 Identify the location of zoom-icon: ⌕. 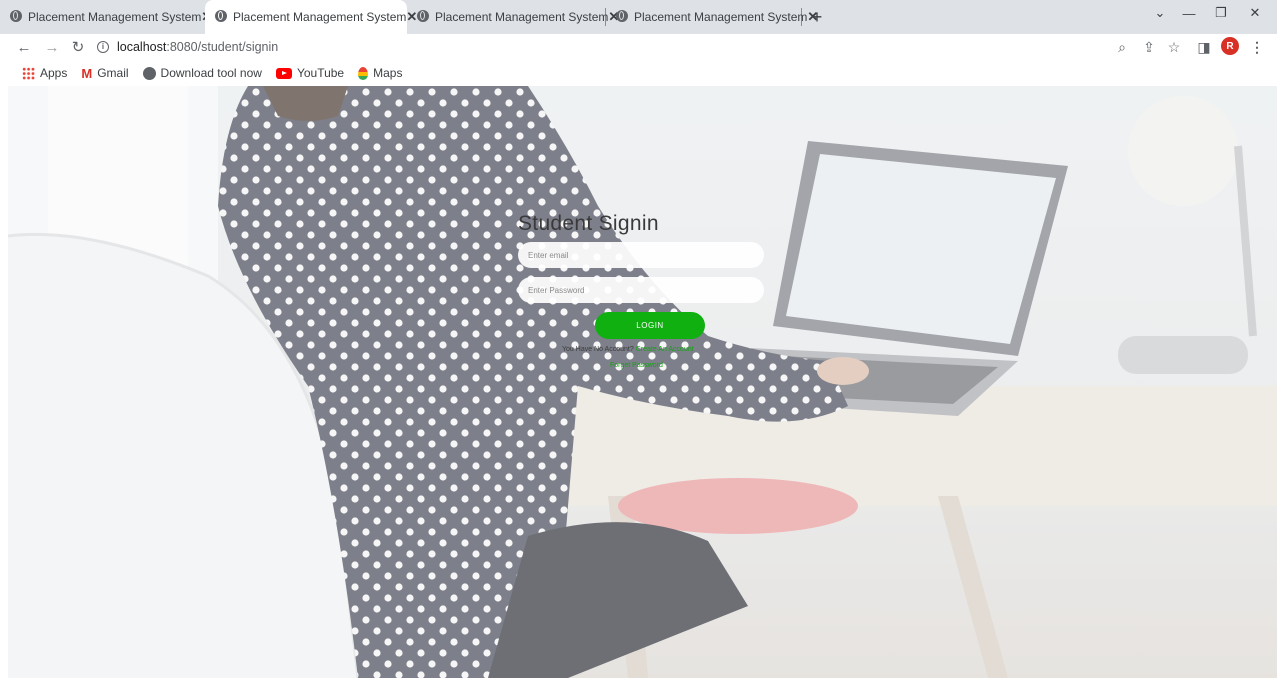
(1122, 47).